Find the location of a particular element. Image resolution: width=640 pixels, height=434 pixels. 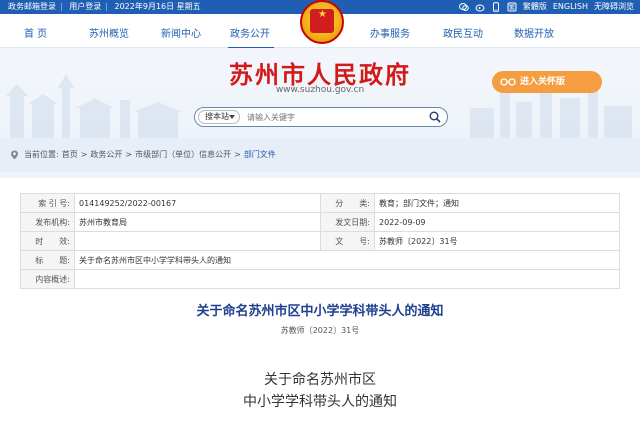

location-pin-icon is located at coordinates (14, 154).